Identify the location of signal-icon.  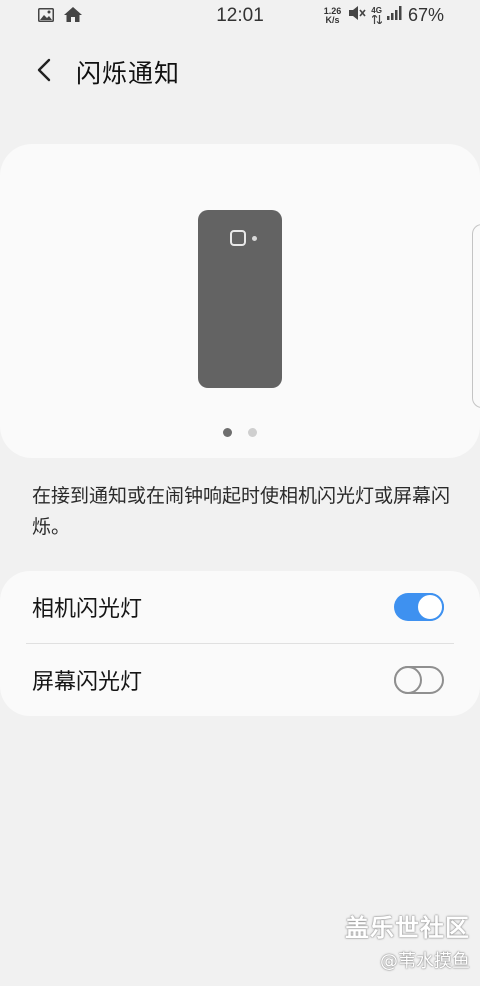
(394, 15).